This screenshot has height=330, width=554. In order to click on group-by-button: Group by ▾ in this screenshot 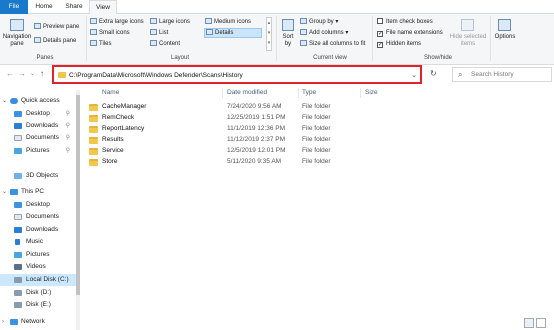, I will do `click(319, 22)`.